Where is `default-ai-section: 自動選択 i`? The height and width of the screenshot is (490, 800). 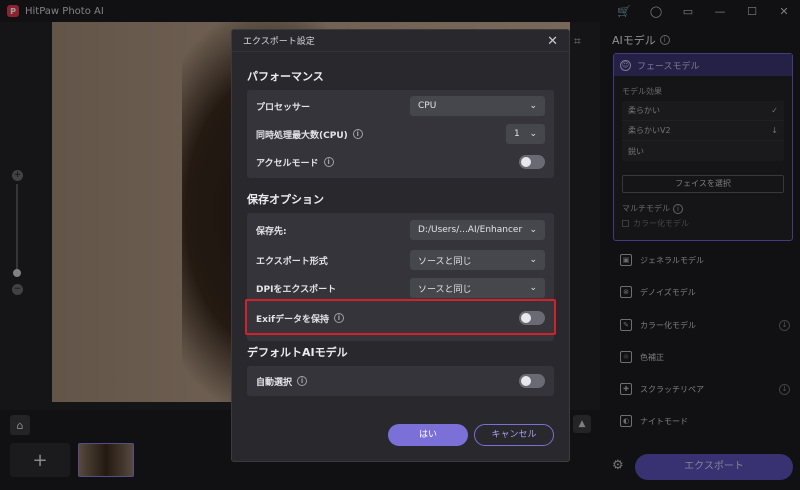
default-ai-section: 自動選択 i is located at coordinates (400, 381).